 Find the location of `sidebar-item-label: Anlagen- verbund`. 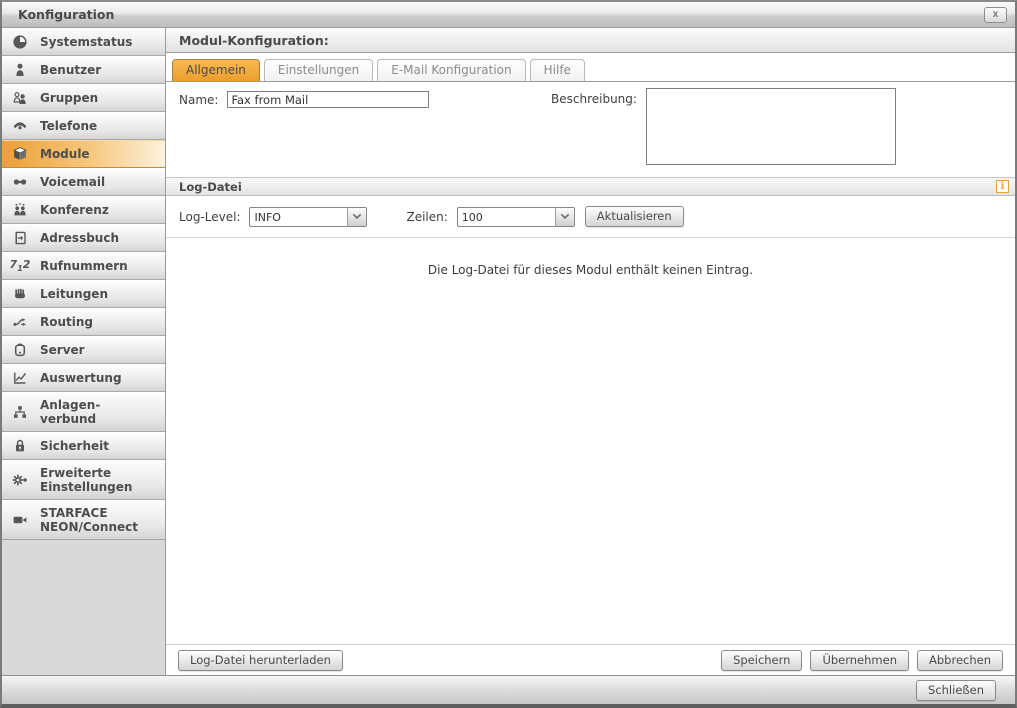

sidebar-item-label: Anlagen- verbund is located at coordinates (70, 412).